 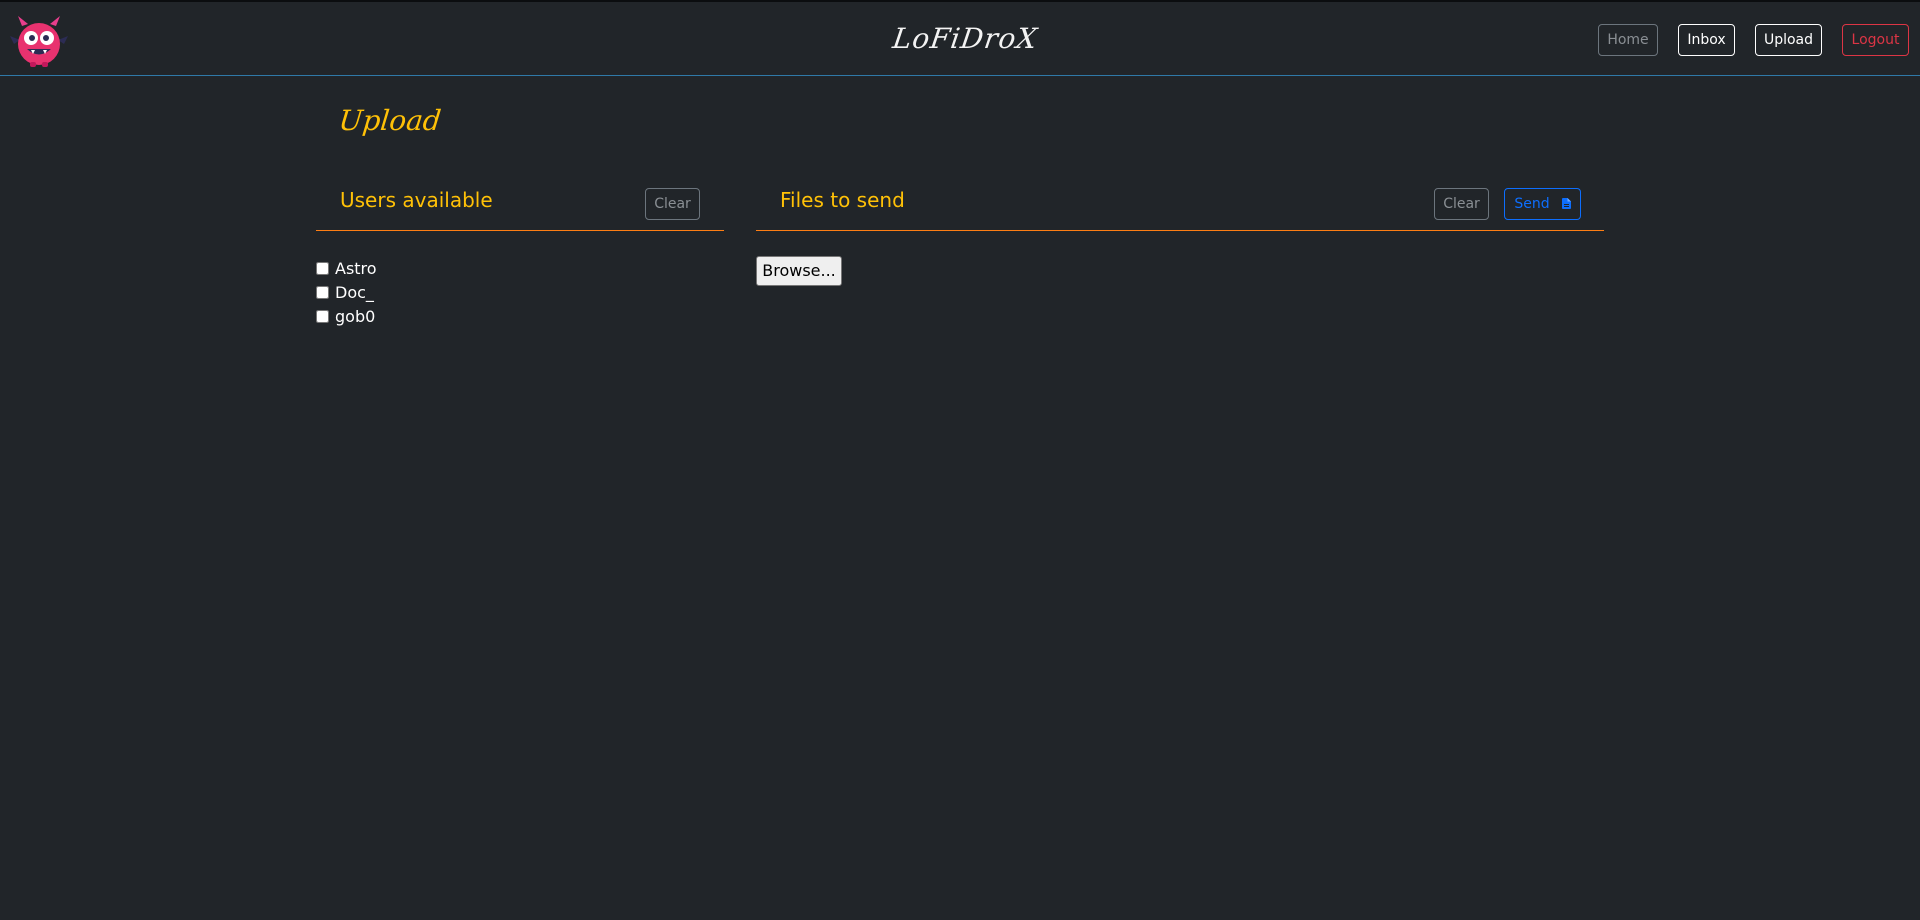 I want to click on page-title: Upload, so click(x=390, y=120).